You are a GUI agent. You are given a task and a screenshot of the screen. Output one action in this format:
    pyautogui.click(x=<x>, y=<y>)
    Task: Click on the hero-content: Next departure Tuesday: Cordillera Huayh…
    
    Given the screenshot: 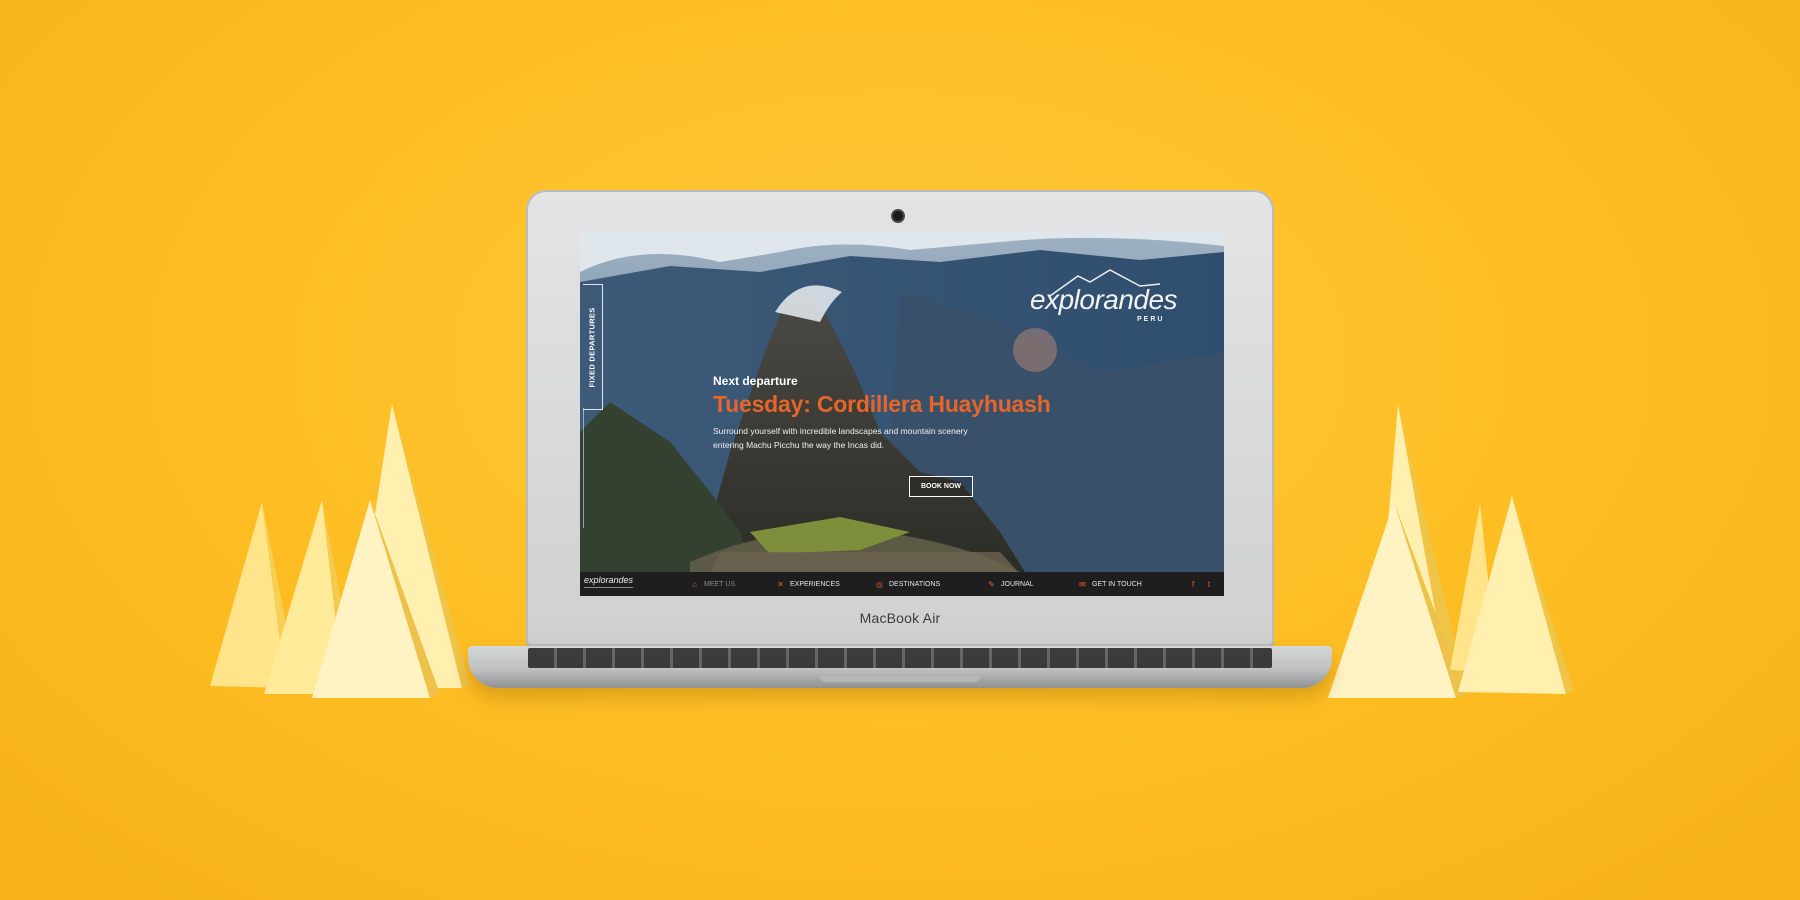 What is the action you would take?
    pyautogui.click(x=923, y=413)
    